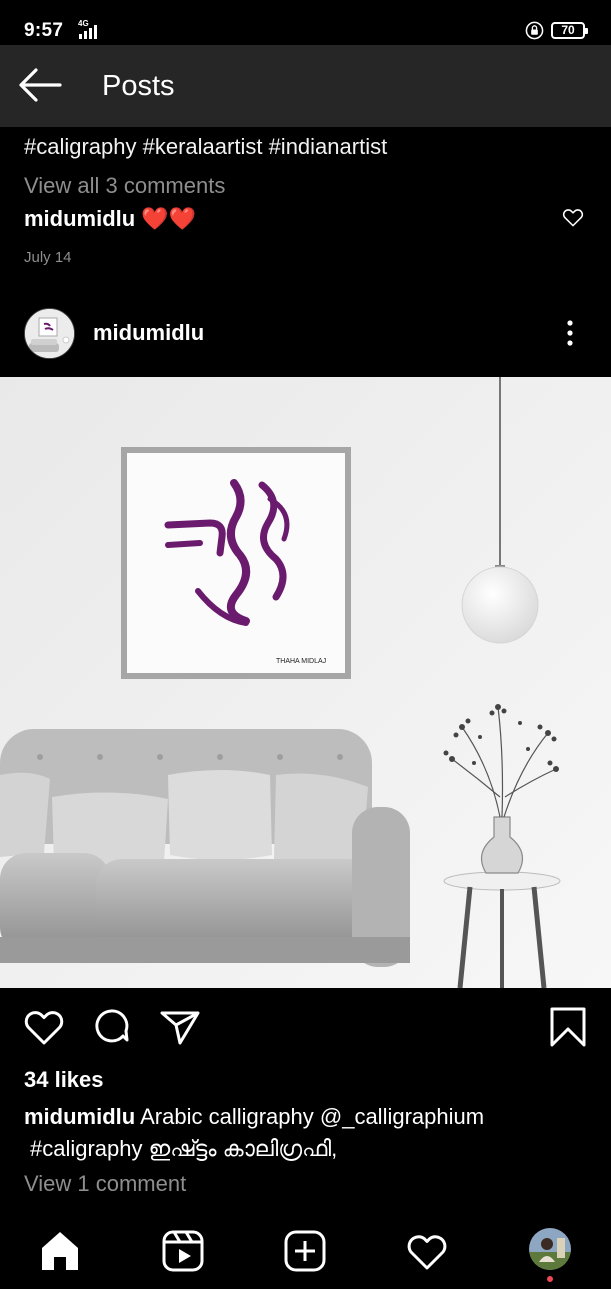  Describe the element at coordinates (534, 30) in the screenshot. I see `rotation-lock-icon` at that location.